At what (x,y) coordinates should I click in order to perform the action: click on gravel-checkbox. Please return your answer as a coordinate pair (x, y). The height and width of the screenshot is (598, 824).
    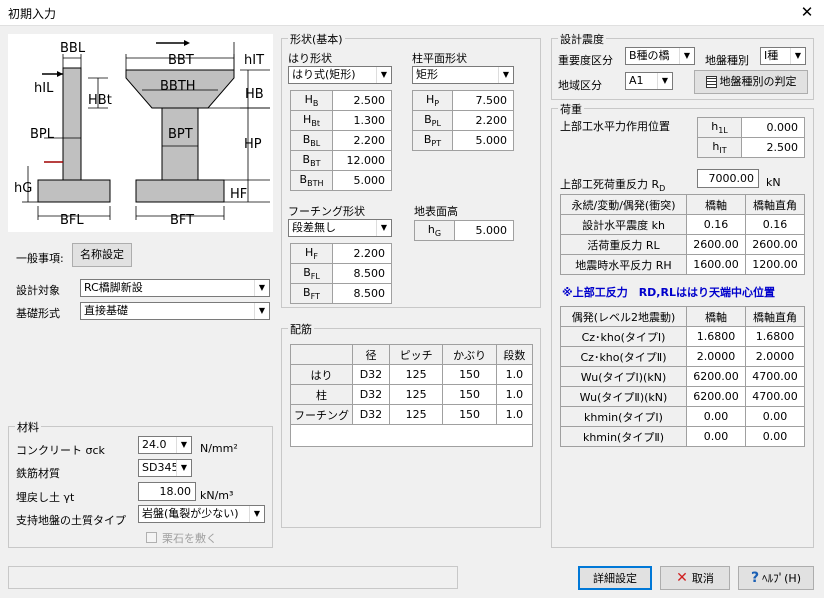
    Looking at the image, I should click on (151, 537).